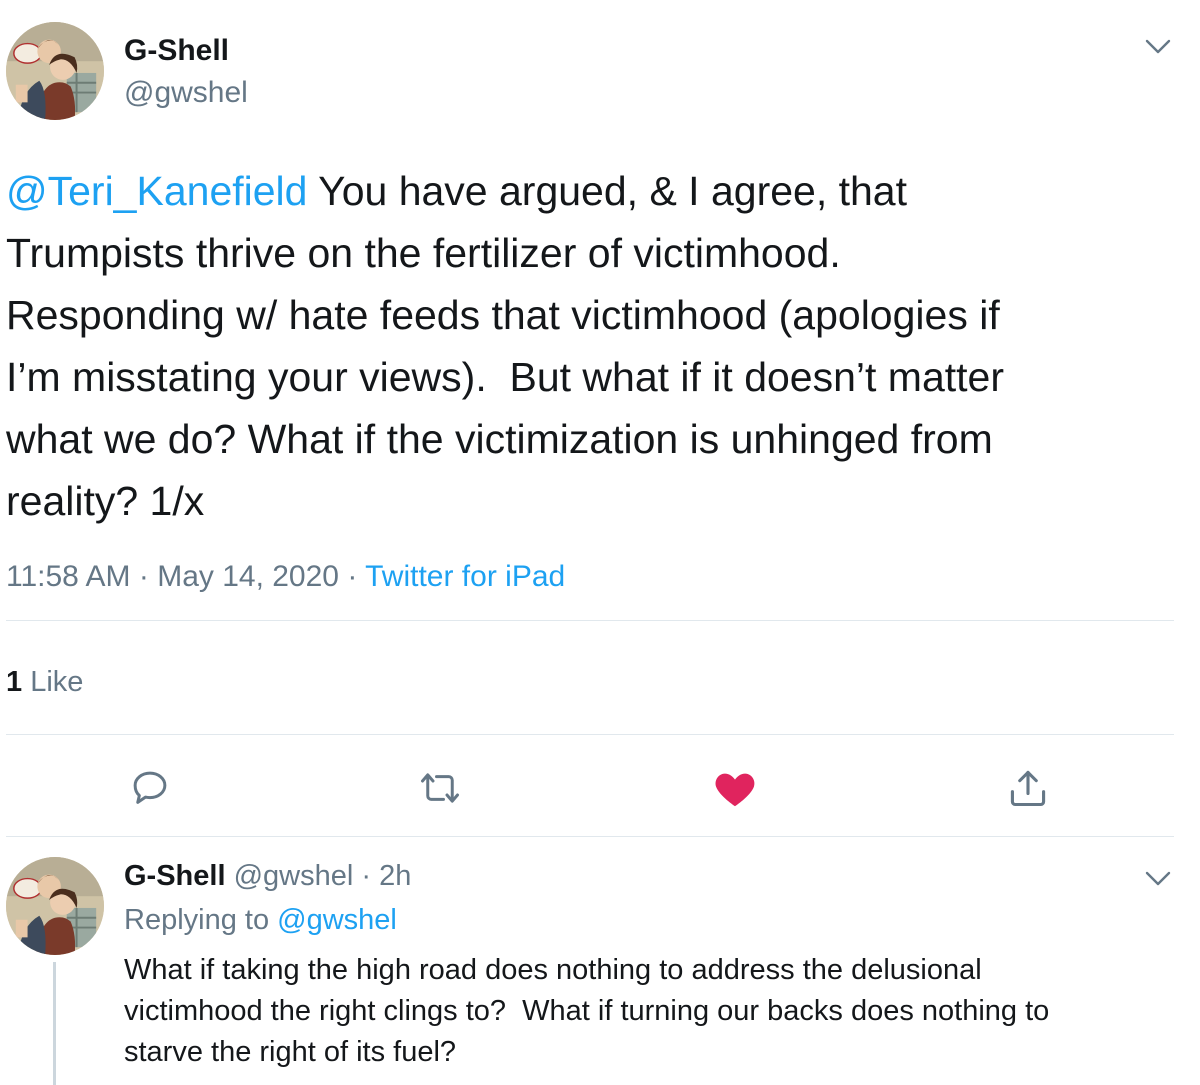 The height and width of the screenshot is (1085, 1200). What do you see at coordinates (68, 576) in the screenshot?
I see `tweet-time: 11:58 AM` at bounding box center [68, 576].